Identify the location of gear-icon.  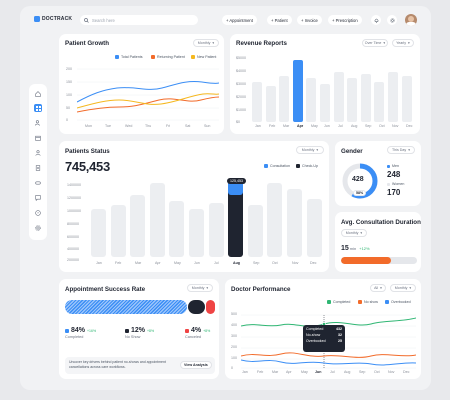
(392, 20).